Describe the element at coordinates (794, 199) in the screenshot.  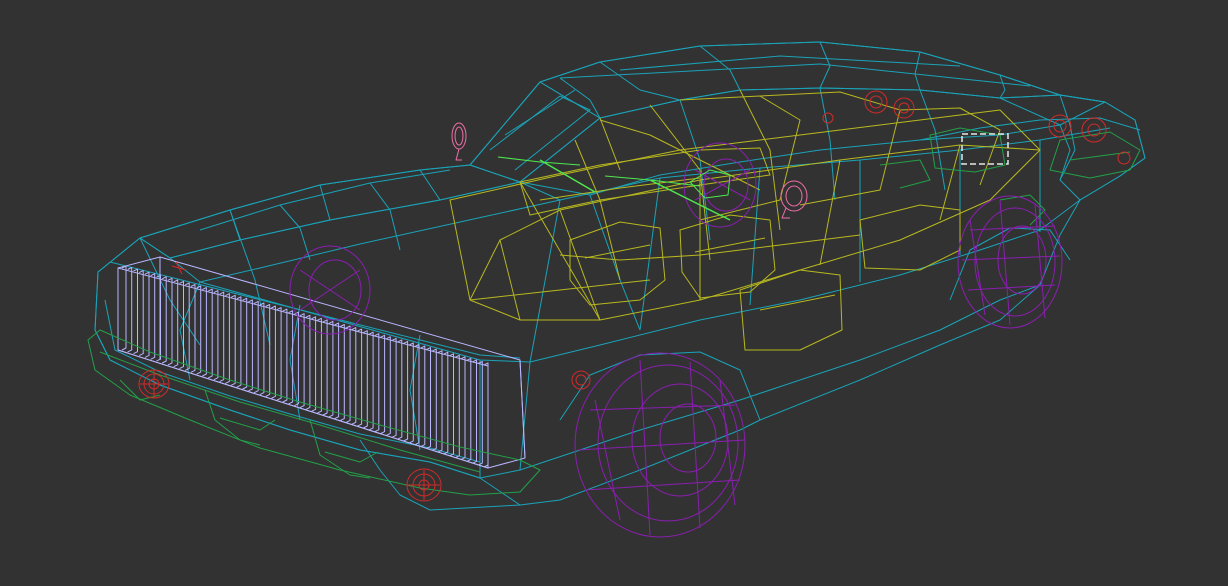
I see `mirror-right-icon` at that location.